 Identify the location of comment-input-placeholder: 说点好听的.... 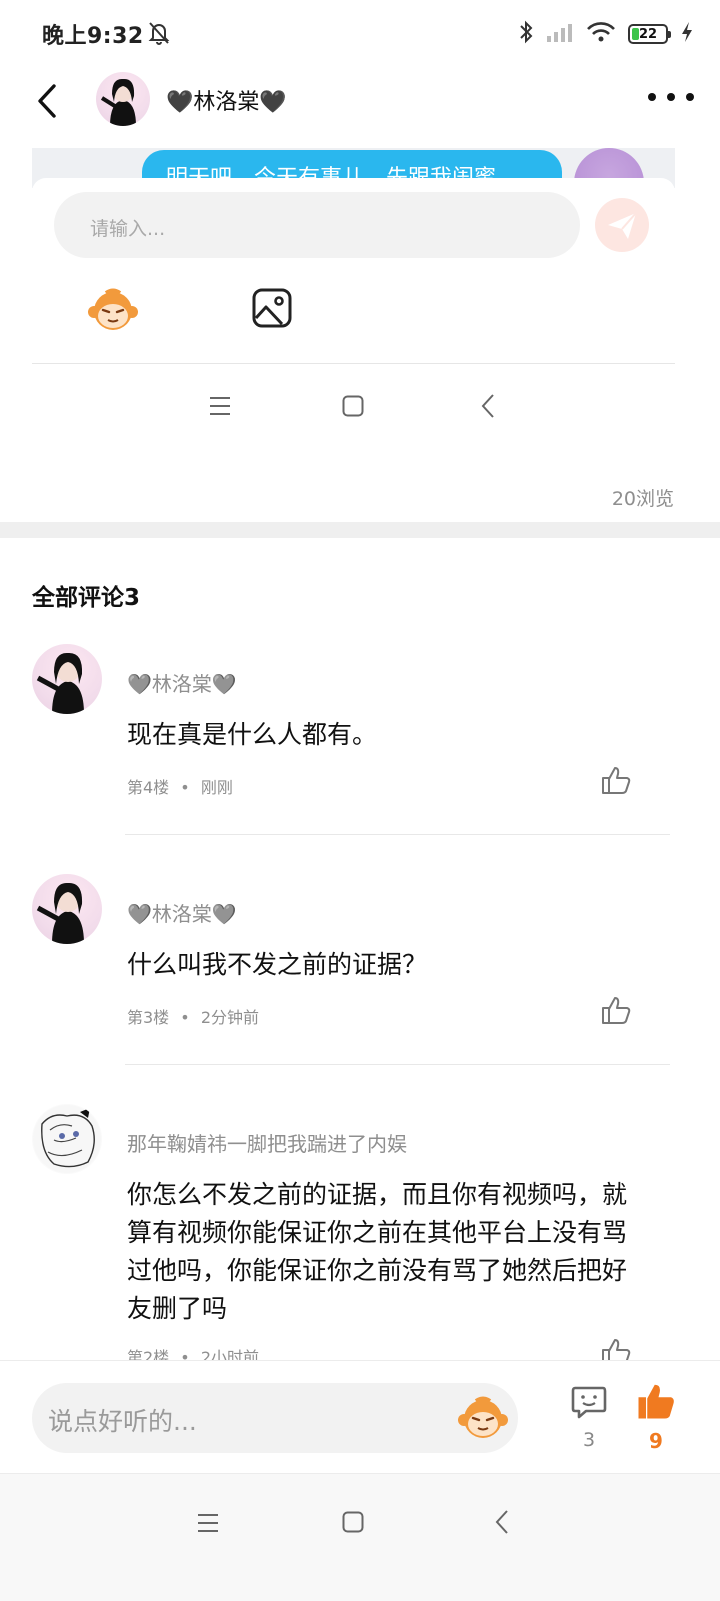
(122, 1421).